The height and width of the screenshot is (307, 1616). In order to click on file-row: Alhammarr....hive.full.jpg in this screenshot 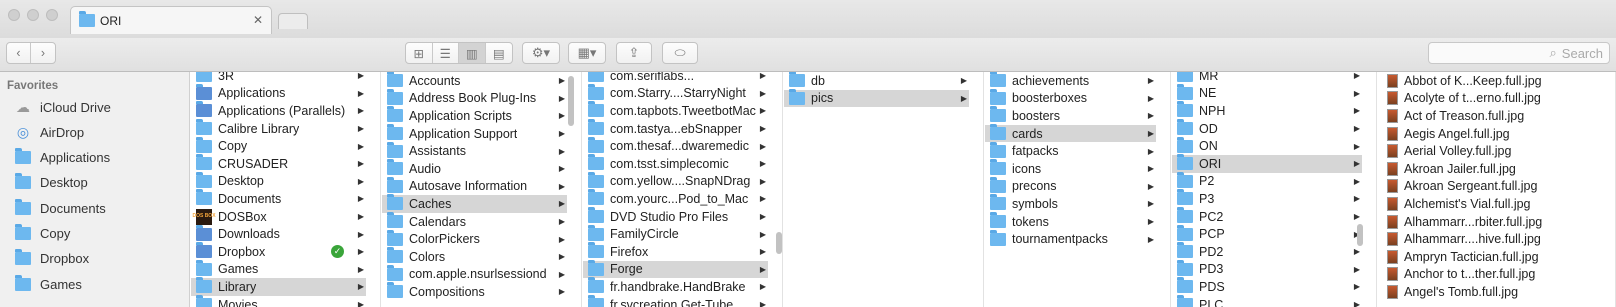, I will do `click(1489, 239)`.